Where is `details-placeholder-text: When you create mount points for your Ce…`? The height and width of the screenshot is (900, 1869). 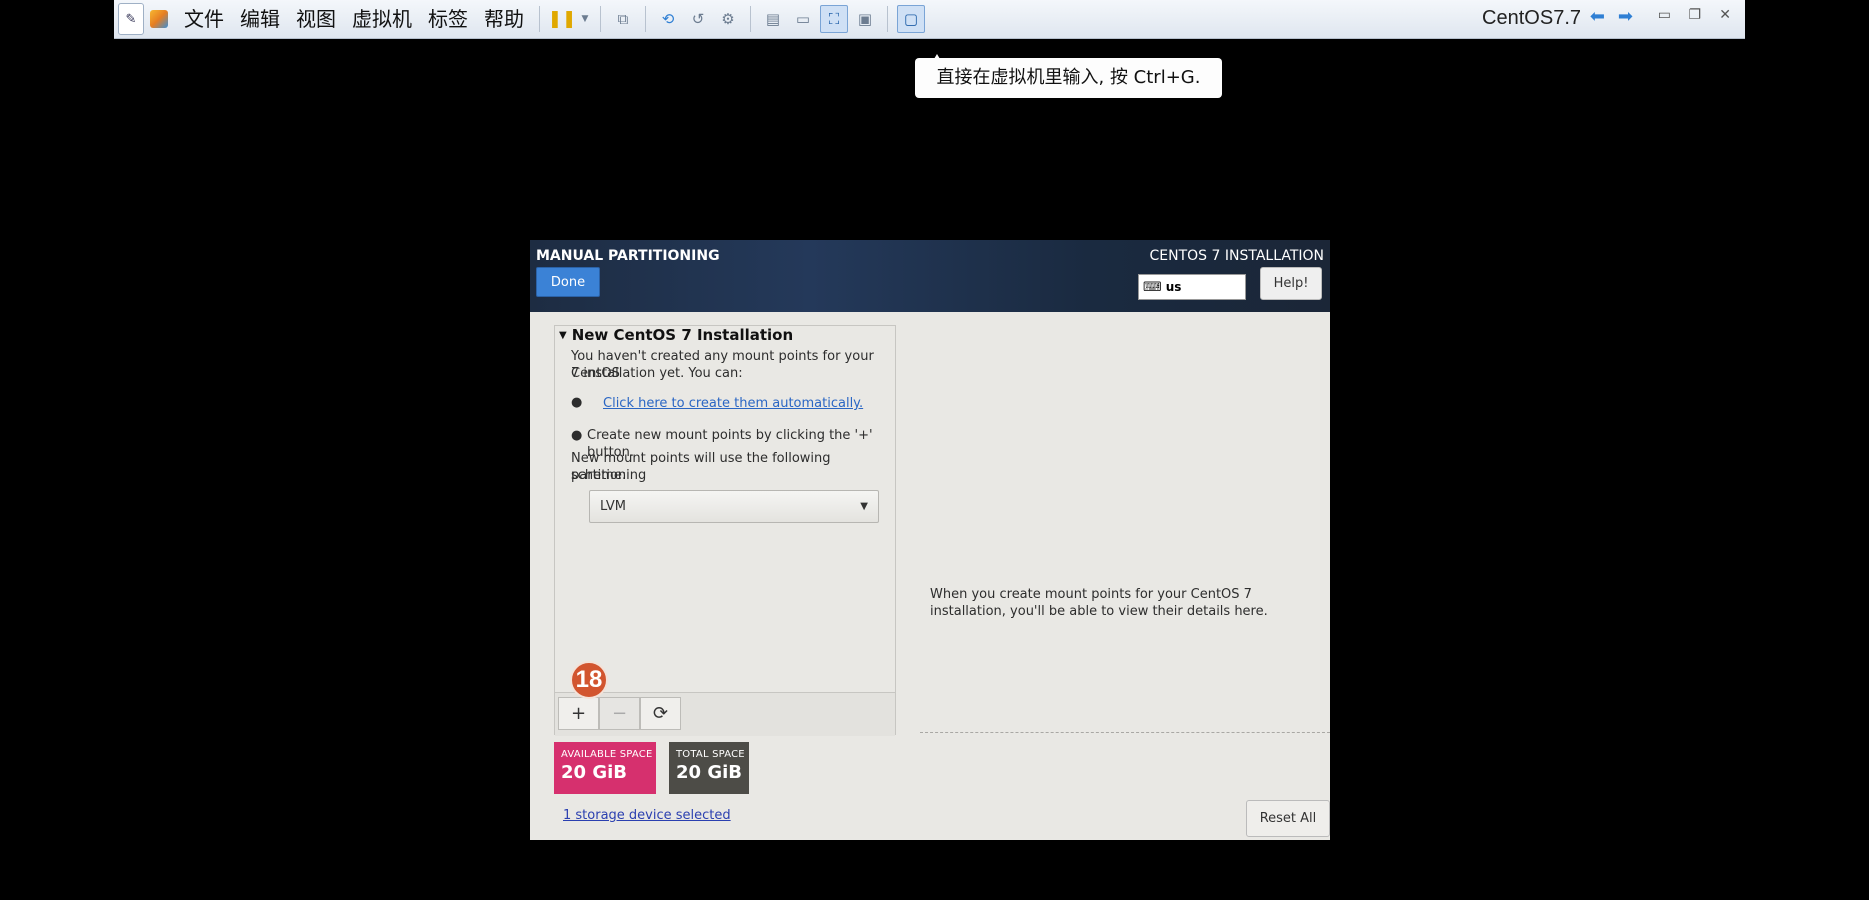
details-placeholder-text: When you create mount points for your Ce… is located at coordinates (1099, 603).